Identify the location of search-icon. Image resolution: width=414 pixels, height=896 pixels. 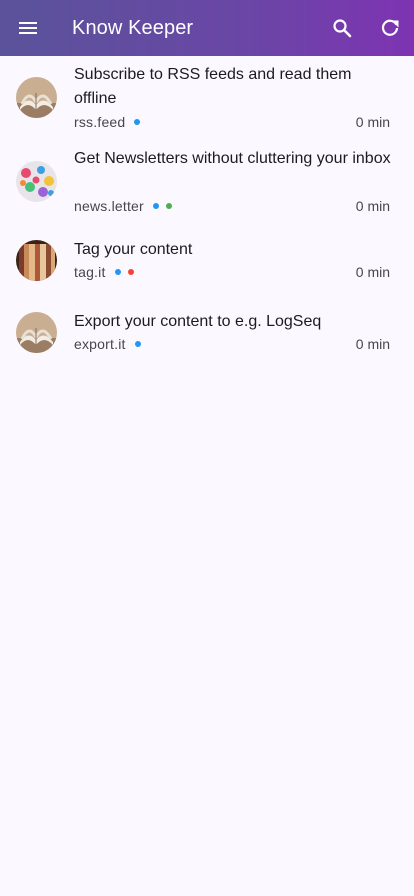
(342, 28).